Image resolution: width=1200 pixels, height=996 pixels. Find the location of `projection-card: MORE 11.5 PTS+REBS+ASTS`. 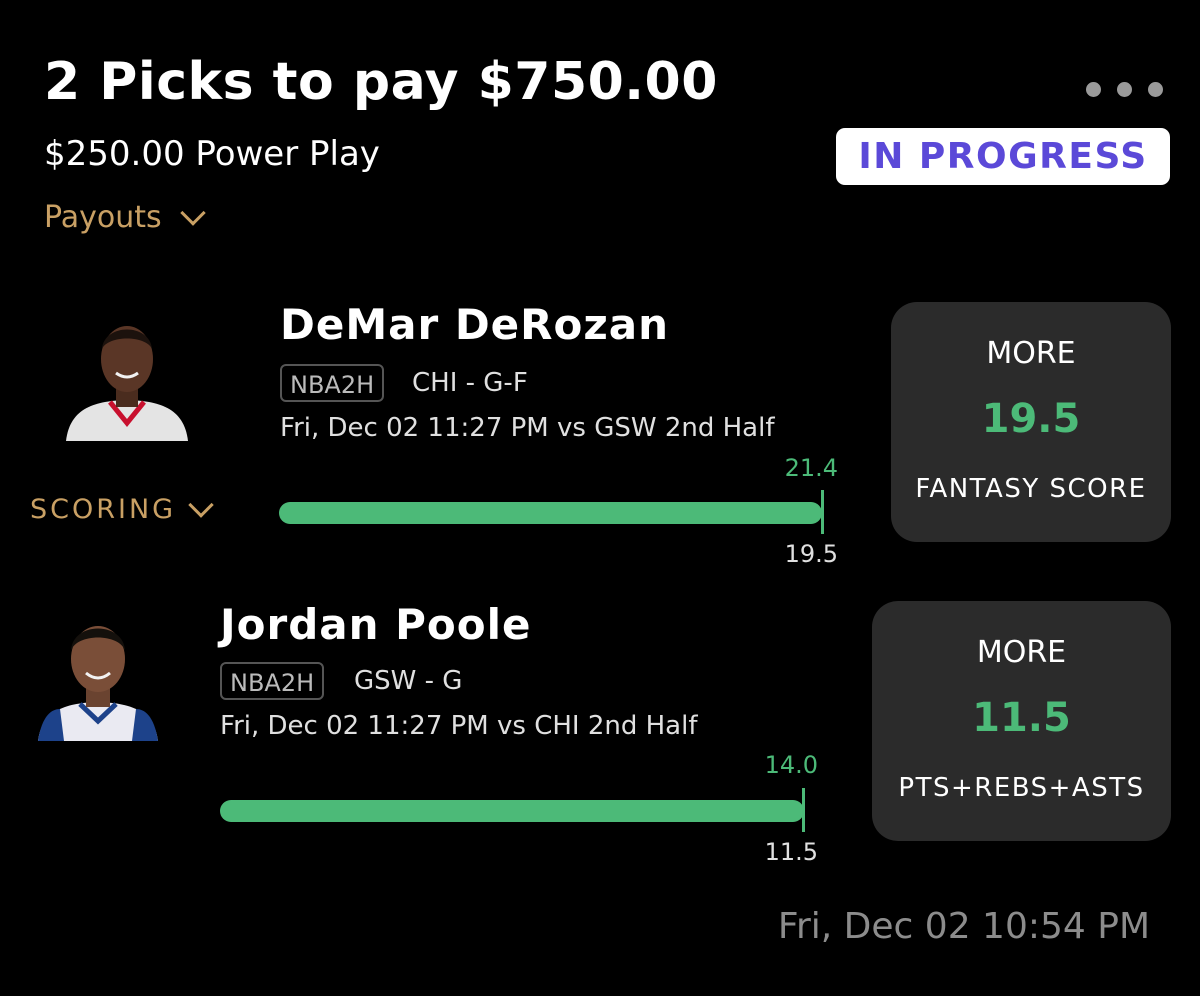

projection-card: MORE 11.5 PTS+REBS+ASTS is located at coordinates (1021, 721).